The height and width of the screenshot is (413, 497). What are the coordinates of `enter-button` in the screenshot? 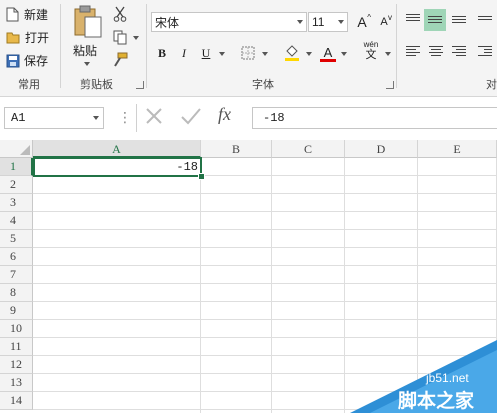 It's located at (191, 117).